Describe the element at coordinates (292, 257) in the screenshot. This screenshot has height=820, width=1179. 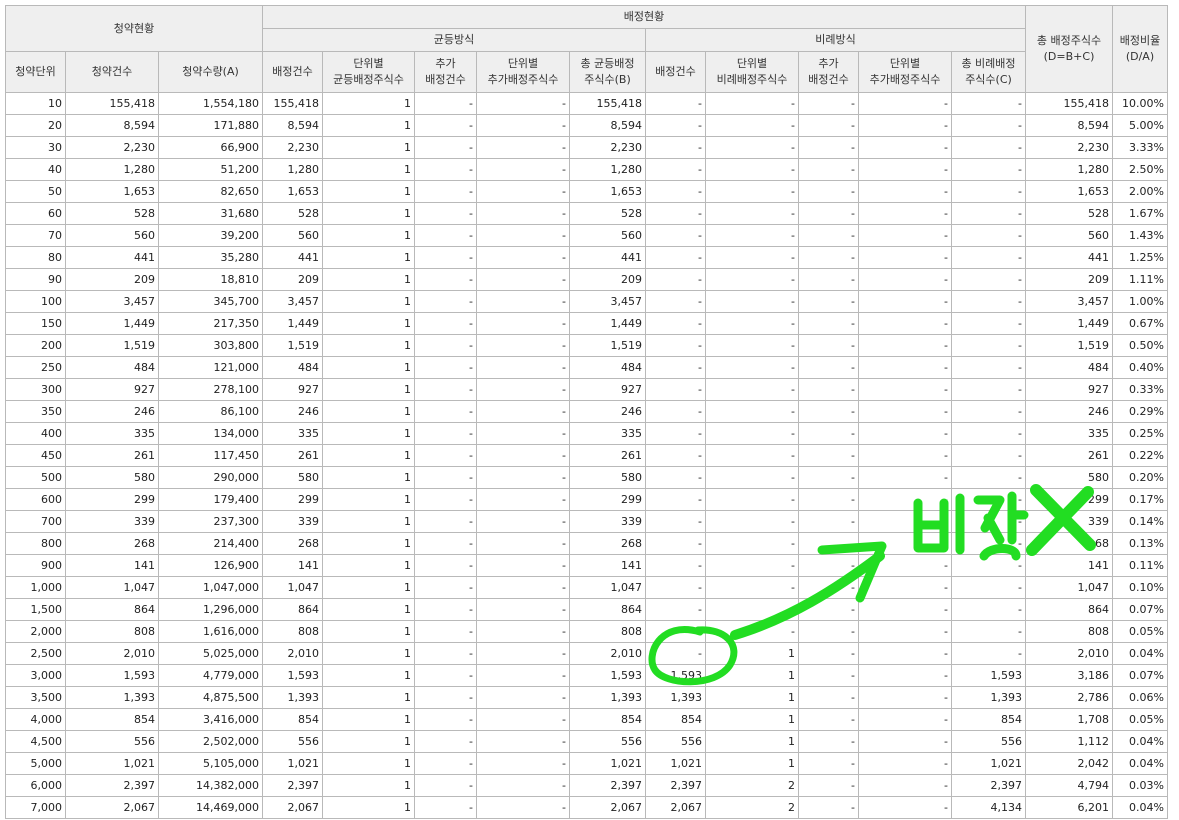
I see `table-cell: 441` at that location.